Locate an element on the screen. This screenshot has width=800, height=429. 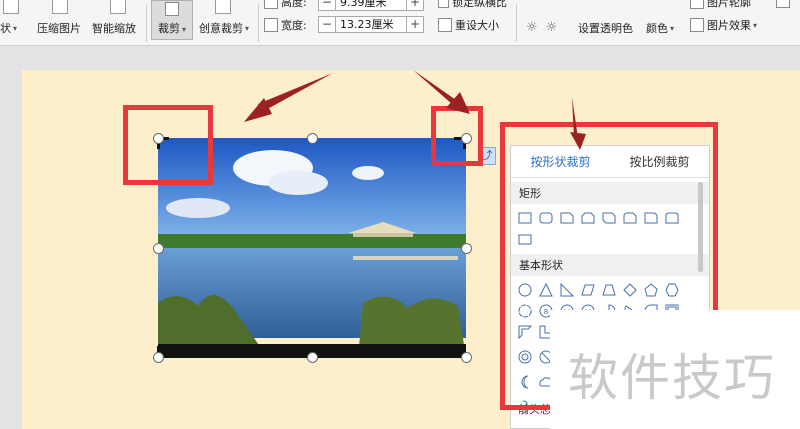
set-transparent-button: 设置透明色 is located at coordinates (605, 28).